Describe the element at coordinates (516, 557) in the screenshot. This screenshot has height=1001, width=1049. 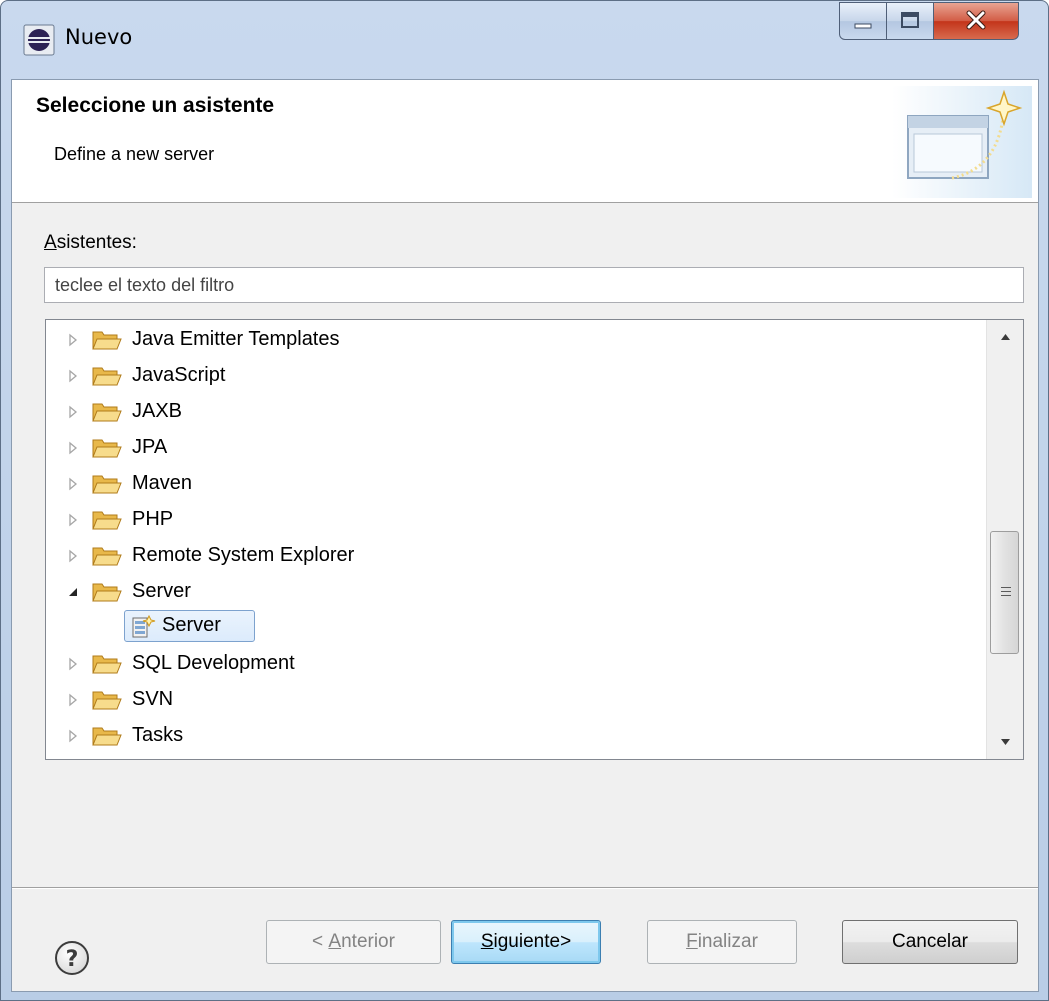
I see `tree-item-remote-system-explorer: Remote System Explorer` at that location.